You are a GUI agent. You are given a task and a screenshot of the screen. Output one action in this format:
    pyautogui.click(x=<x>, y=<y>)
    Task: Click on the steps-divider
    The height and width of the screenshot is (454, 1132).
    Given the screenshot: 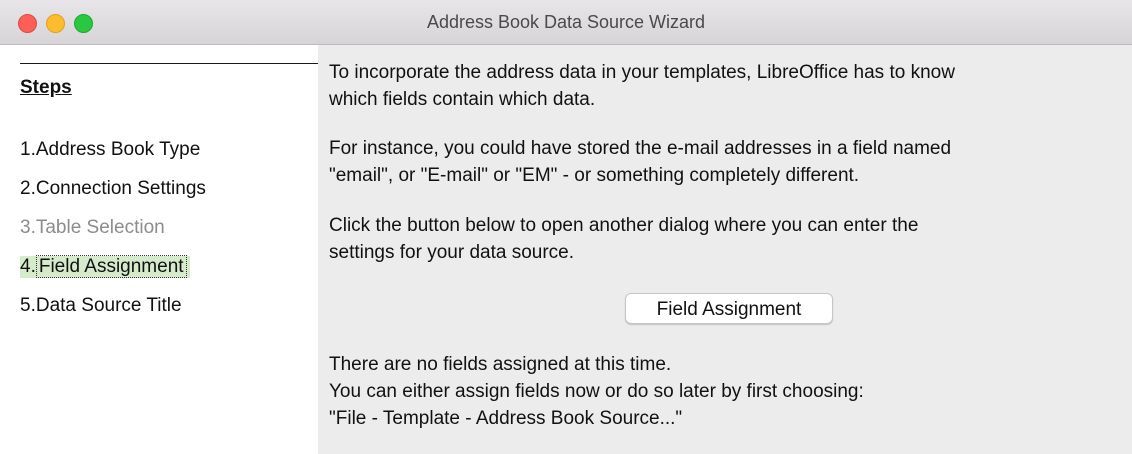 What is the action you would take?
    pyautogui.click(x=169, y=63)
    